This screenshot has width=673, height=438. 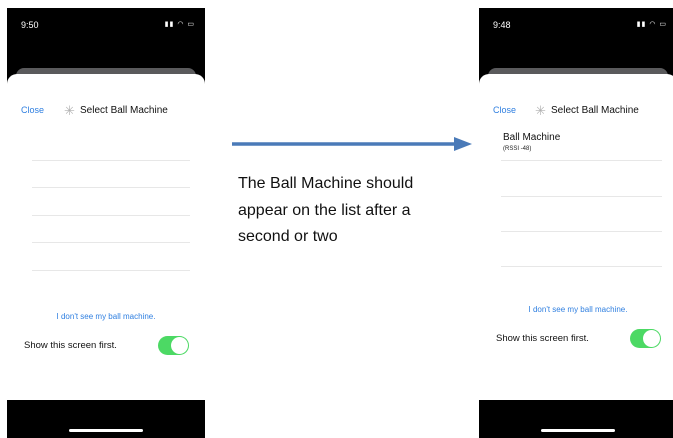 I want to click on status-time: 9:48, so click(x=502, y=25).